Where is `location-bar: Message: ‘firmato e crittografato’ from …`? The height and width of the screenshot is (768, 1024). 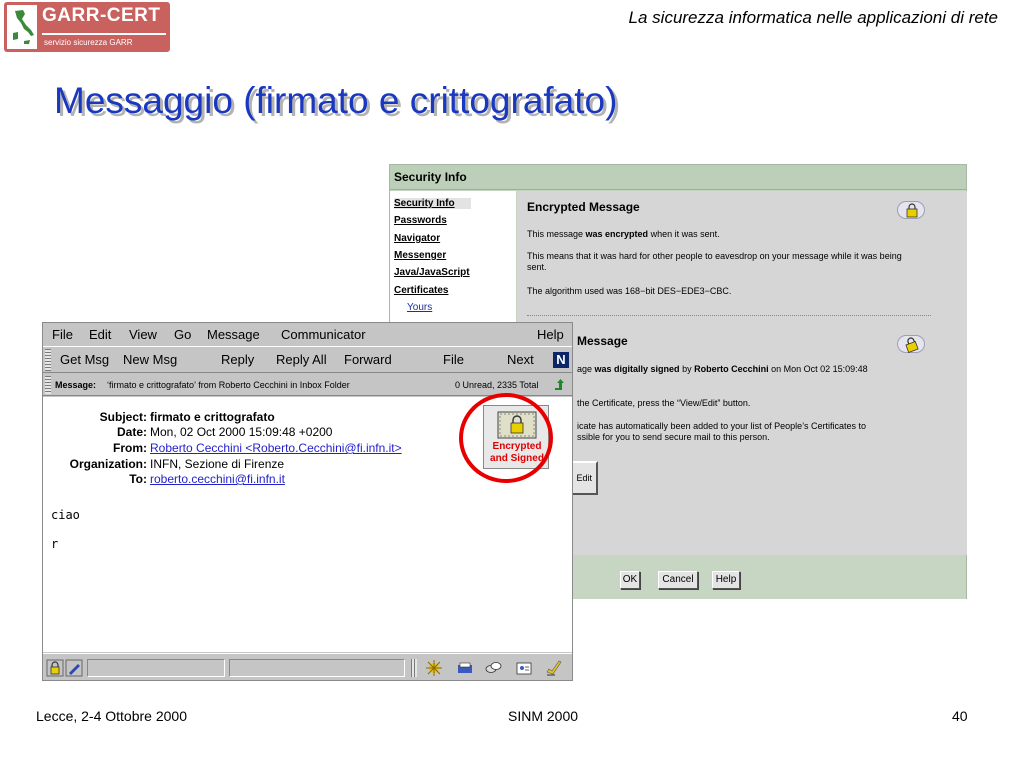
location-bar: Message: ‘firmato e crittografato’ from … is located at coordinates (307, 385).